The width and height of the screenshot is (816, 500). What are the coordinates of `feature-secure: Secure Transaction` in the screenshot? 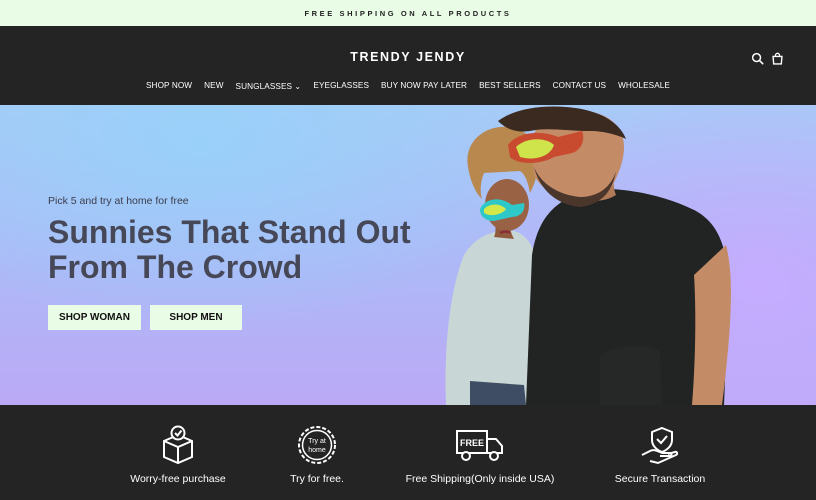 It's located at (660, 455).